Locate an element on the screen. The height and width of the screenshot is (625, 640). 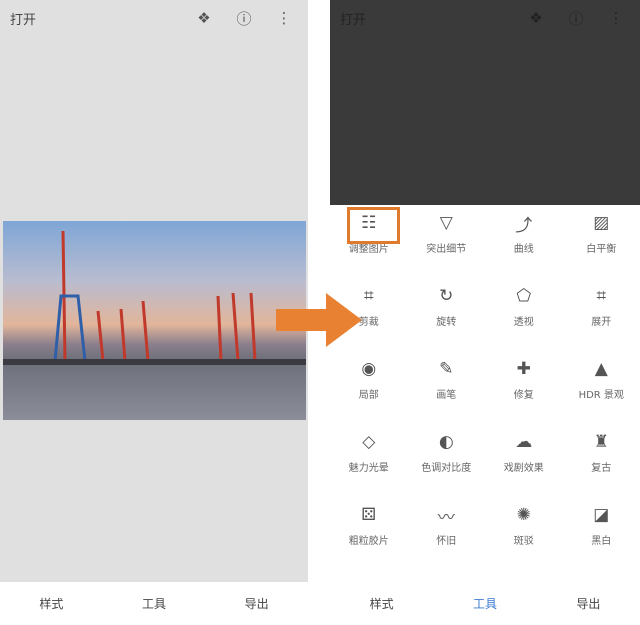
tonal-contrast-icon: ◐ is located at coordinates (446, 442).